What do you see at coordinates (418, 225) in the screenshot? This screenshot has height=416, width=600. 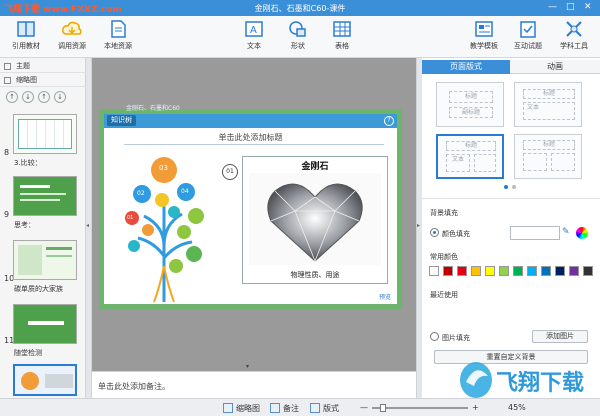 I see `collapse-right-icon: ▸` at bounding box center [418, 225].